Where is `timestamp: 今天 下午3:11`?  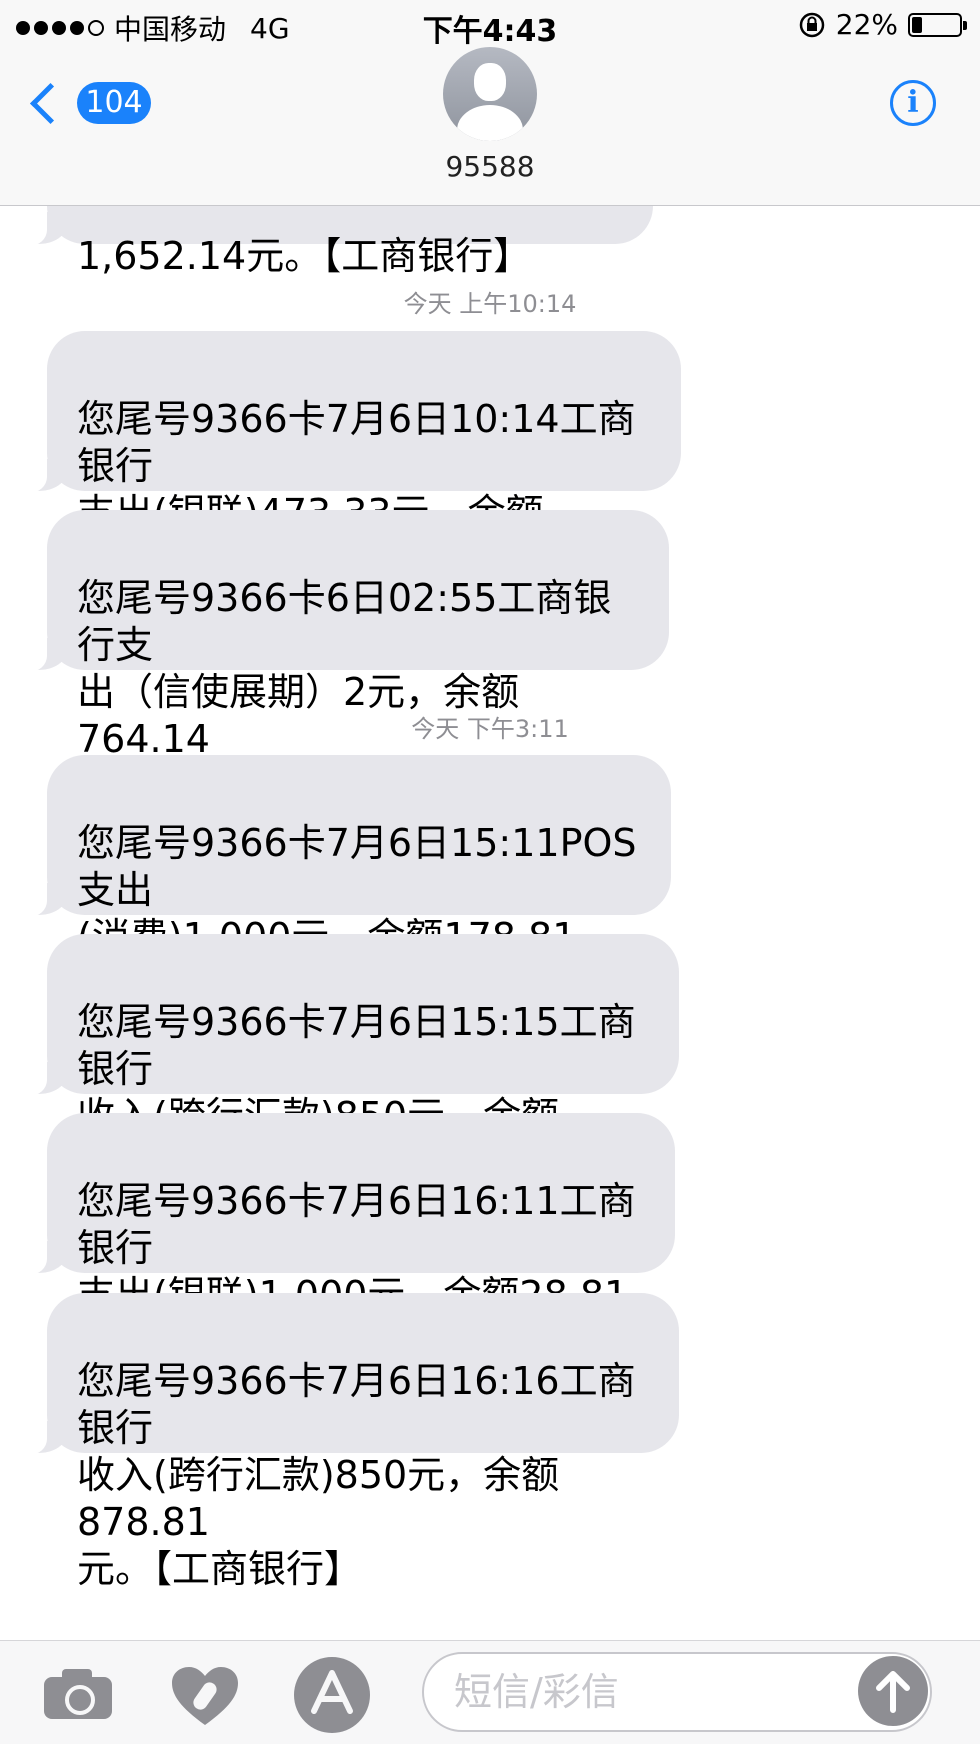 timestamp: 今天 下午3:11 is located at coordinates (490, 729).